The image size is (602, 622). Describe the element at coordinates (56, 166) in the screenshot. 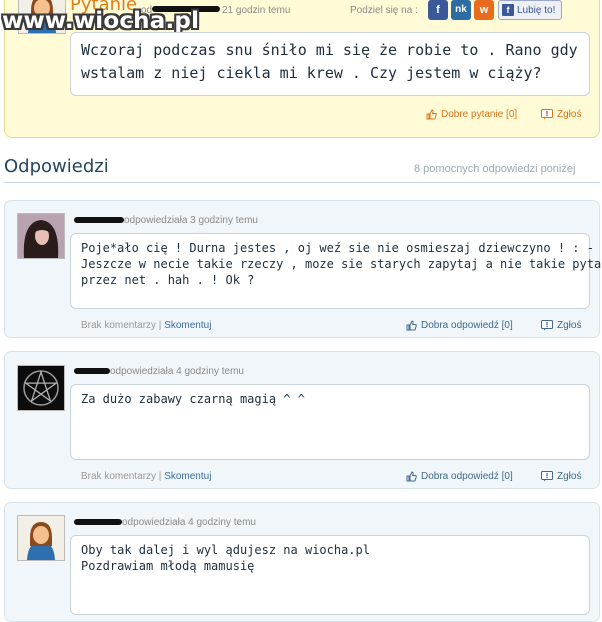

I see `answers-heading: Odpowiedzi` at that location.